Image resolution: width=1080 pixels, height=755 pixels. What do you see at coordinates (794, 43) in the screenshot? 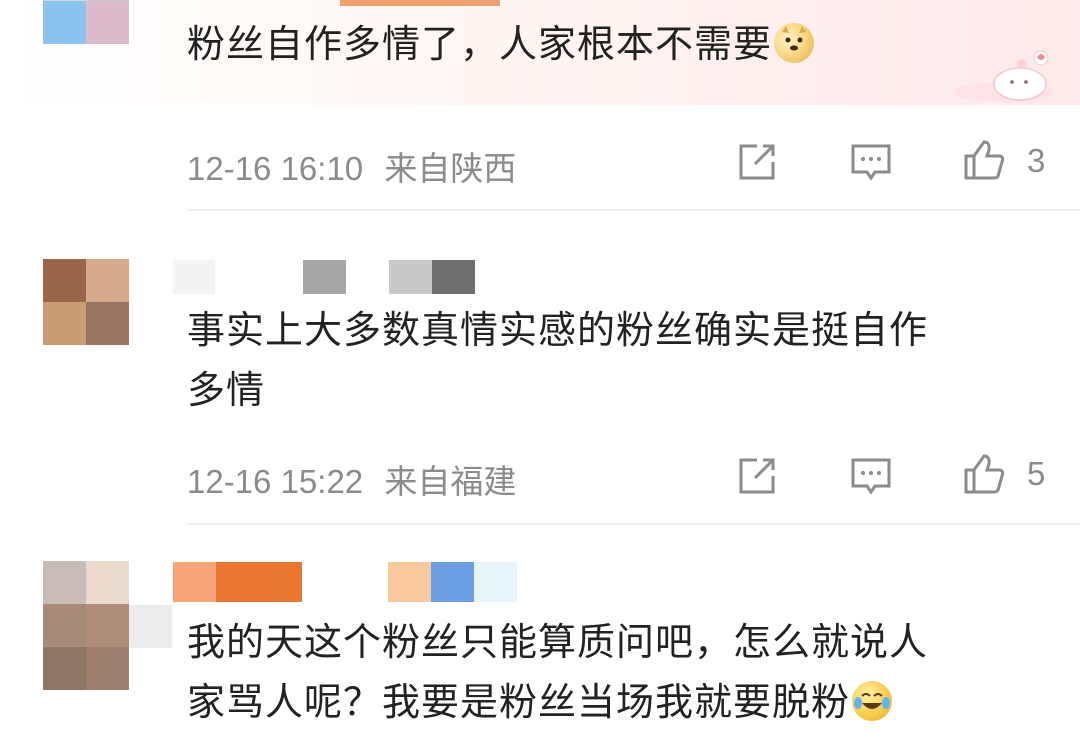
I see `doge-emoji-icon` at bounding box center [794, 43].